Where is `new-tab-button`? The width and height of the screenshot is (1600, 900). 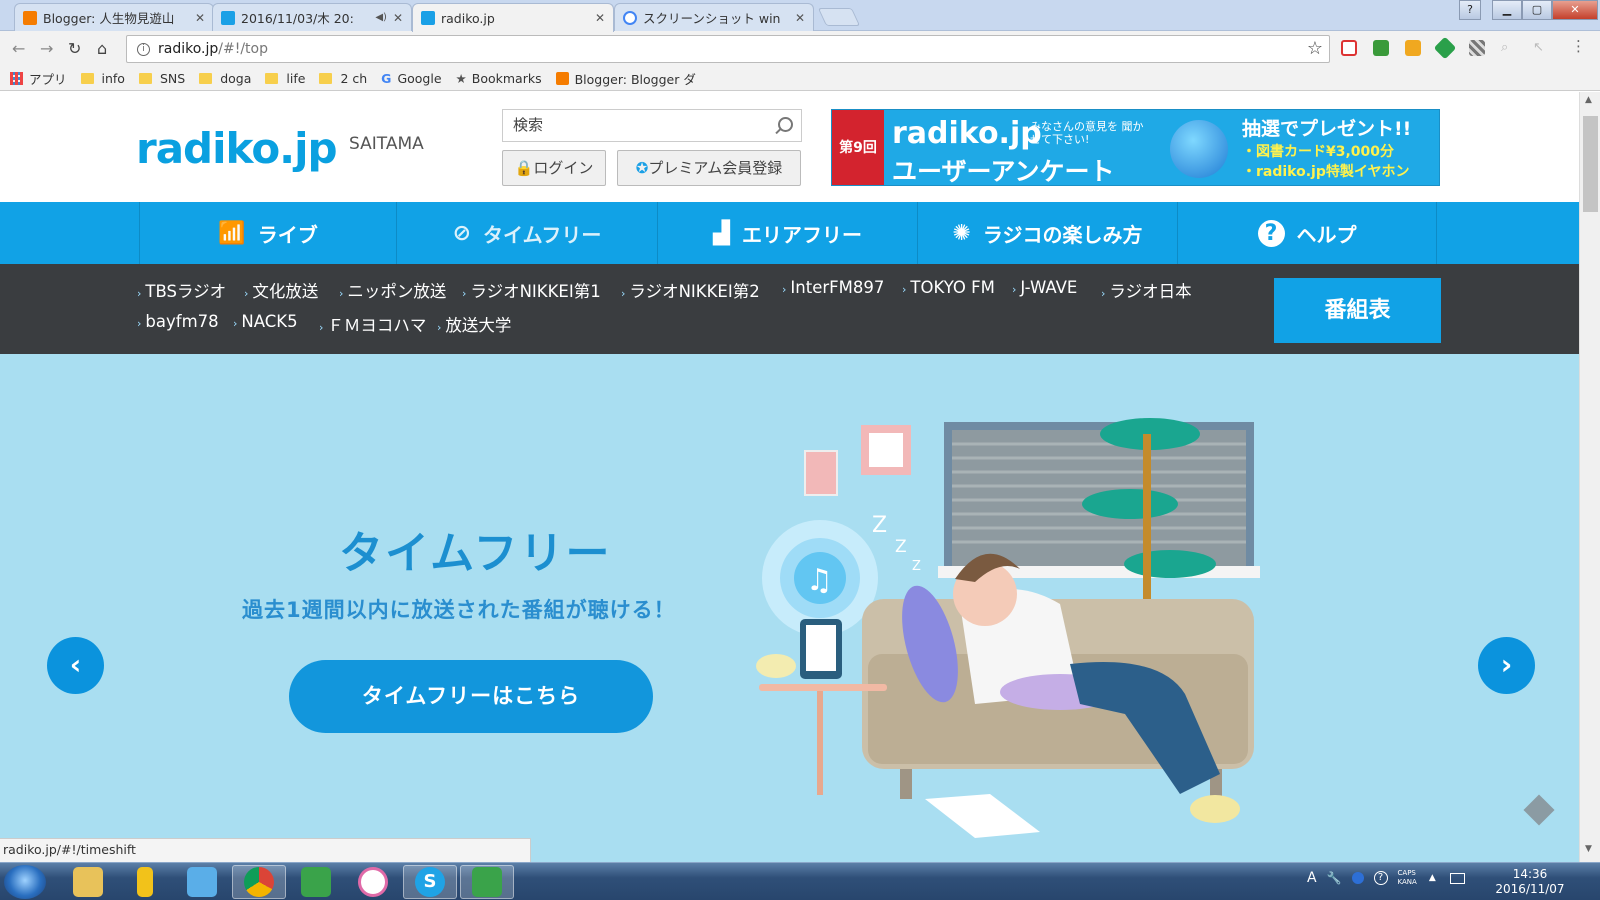 new-tab-button is located at coordinates (839, 17).